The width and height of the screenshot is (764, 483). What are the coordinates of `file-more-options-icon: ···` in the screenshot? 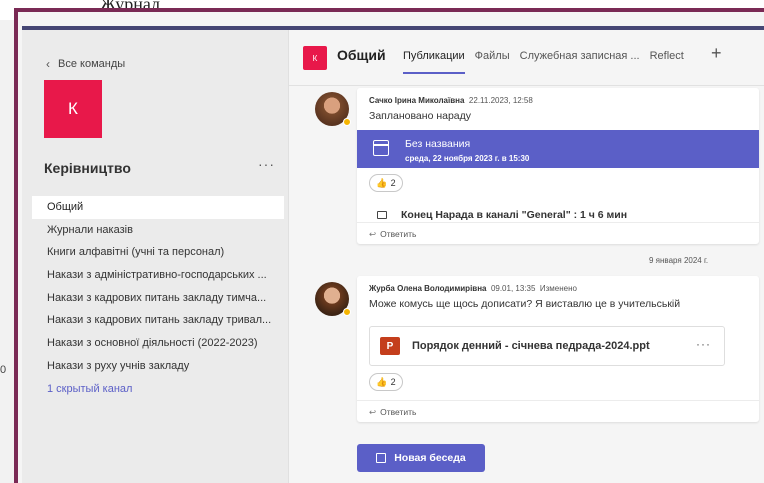 It's located at (703, 344).